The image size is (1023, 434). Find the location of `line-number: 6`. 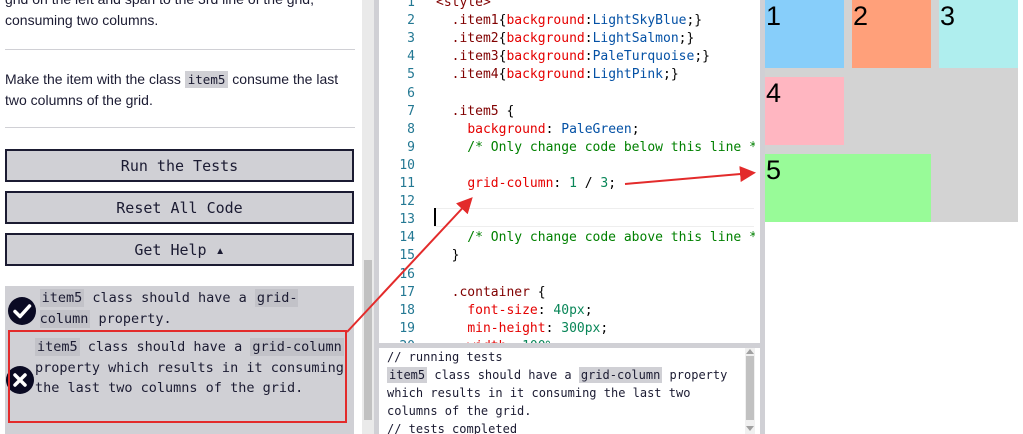

line-number: 6 is located at coordinates (411, 93).